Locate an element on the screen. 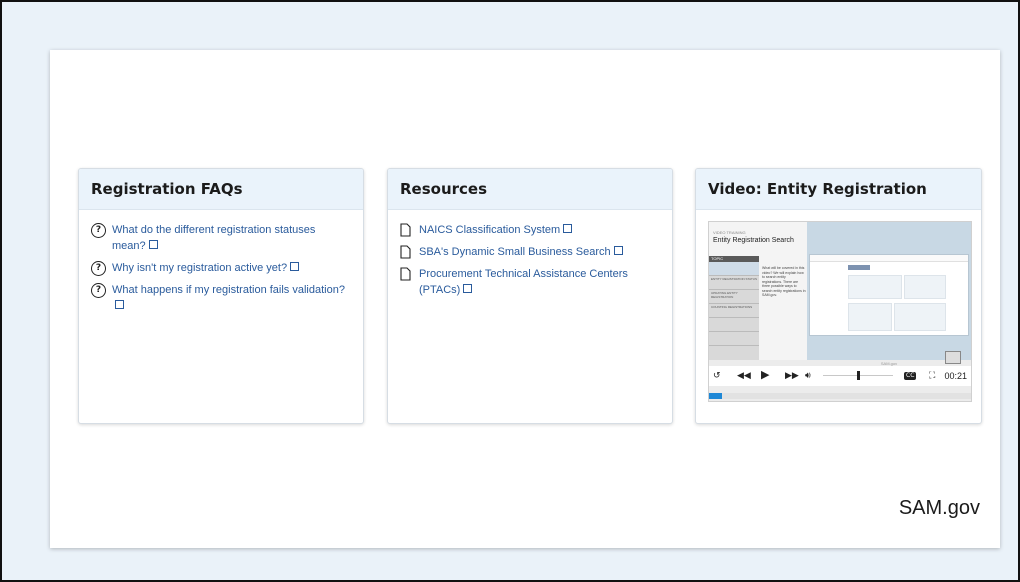  video-slide-title: Entity Registration Search is located at coordinates (753, 240).